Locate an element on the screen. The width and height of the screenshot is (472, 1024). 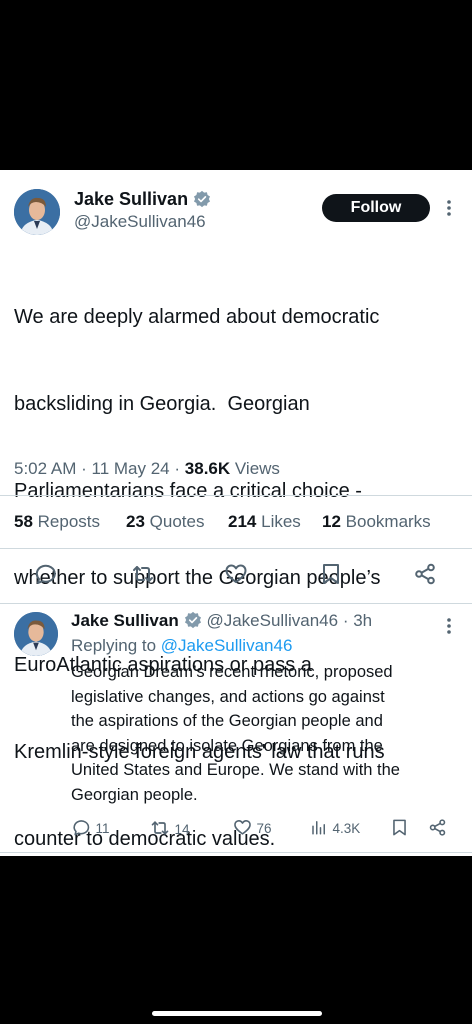
tweet-text-line: We are deeply alarmed about democratic is located at coordinates (197, 317).